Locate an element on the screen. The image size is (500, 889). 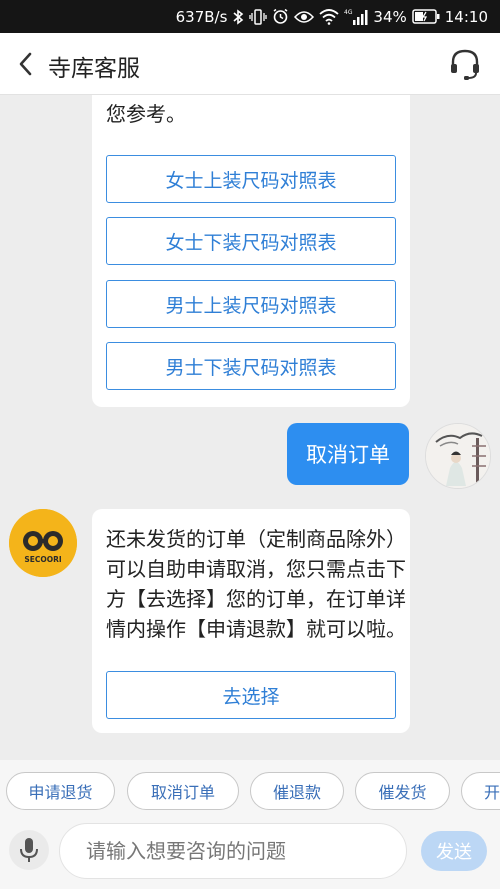
quick-reply-cancel-order: 取消订单 is located at coordinates (183, 791).